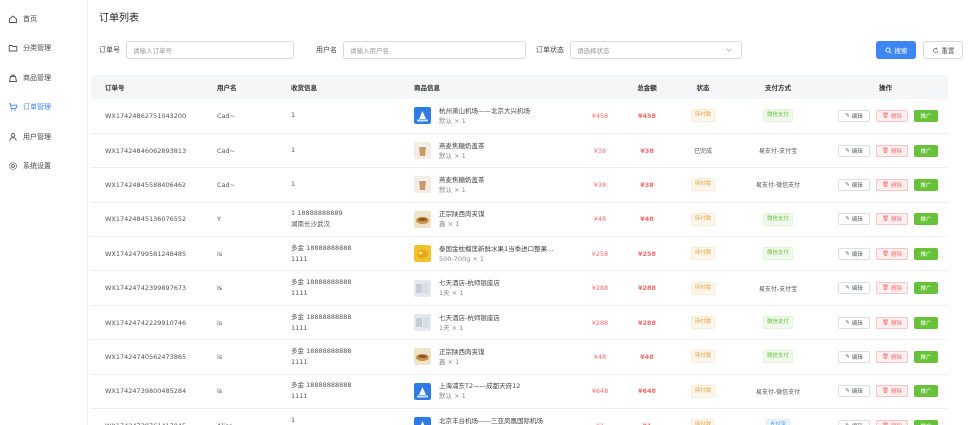 This screenshot has width=975, height=425. Describe the element at coordinates (43, 108) in the screenshot. I see `sidebar-item-3: 订单管理` at that location.